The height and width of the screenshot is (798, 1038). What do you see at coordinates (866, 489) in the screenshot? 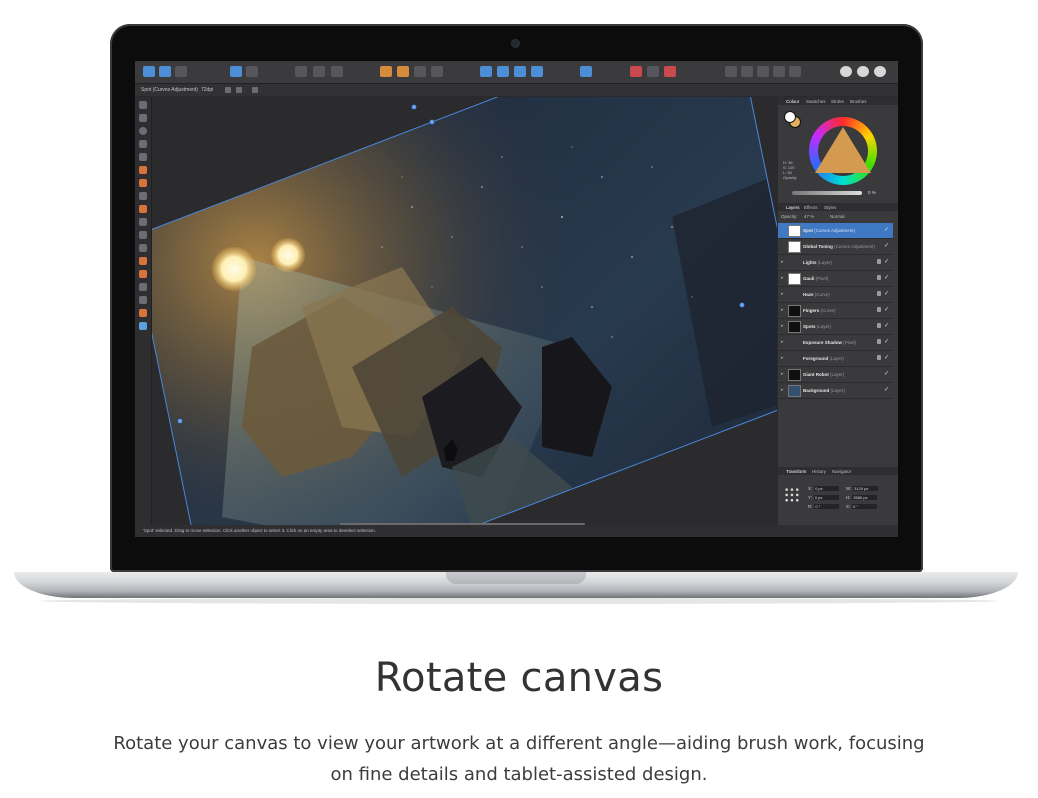
I see `width-field: 3120 px` at bounding box center [866, 489].